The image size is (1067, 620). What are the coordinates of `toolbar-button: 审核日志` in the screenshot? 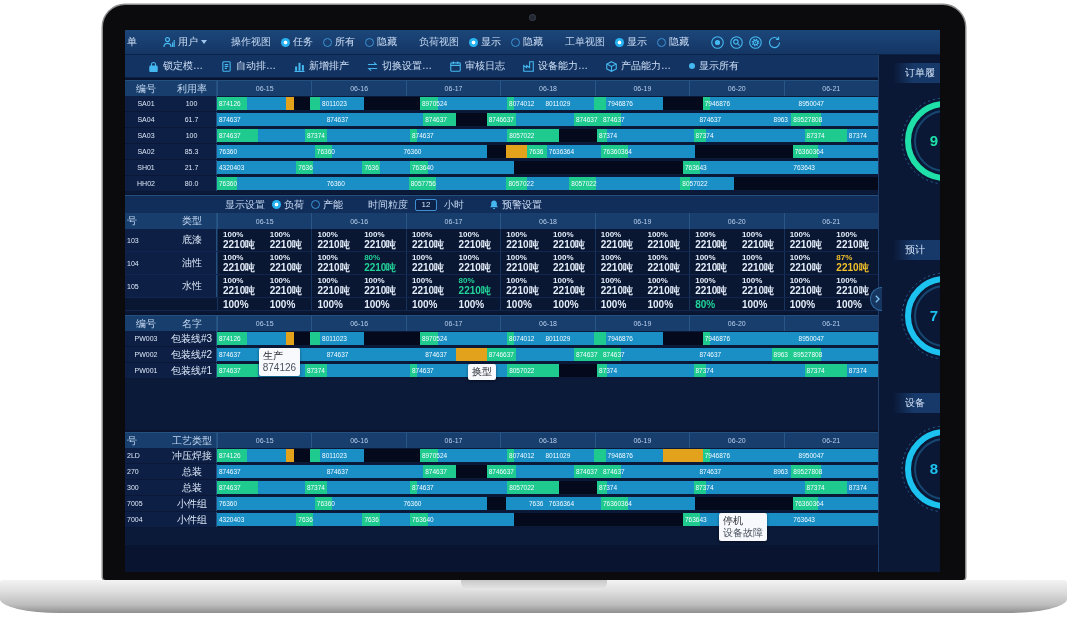 It's located at (477, 66).